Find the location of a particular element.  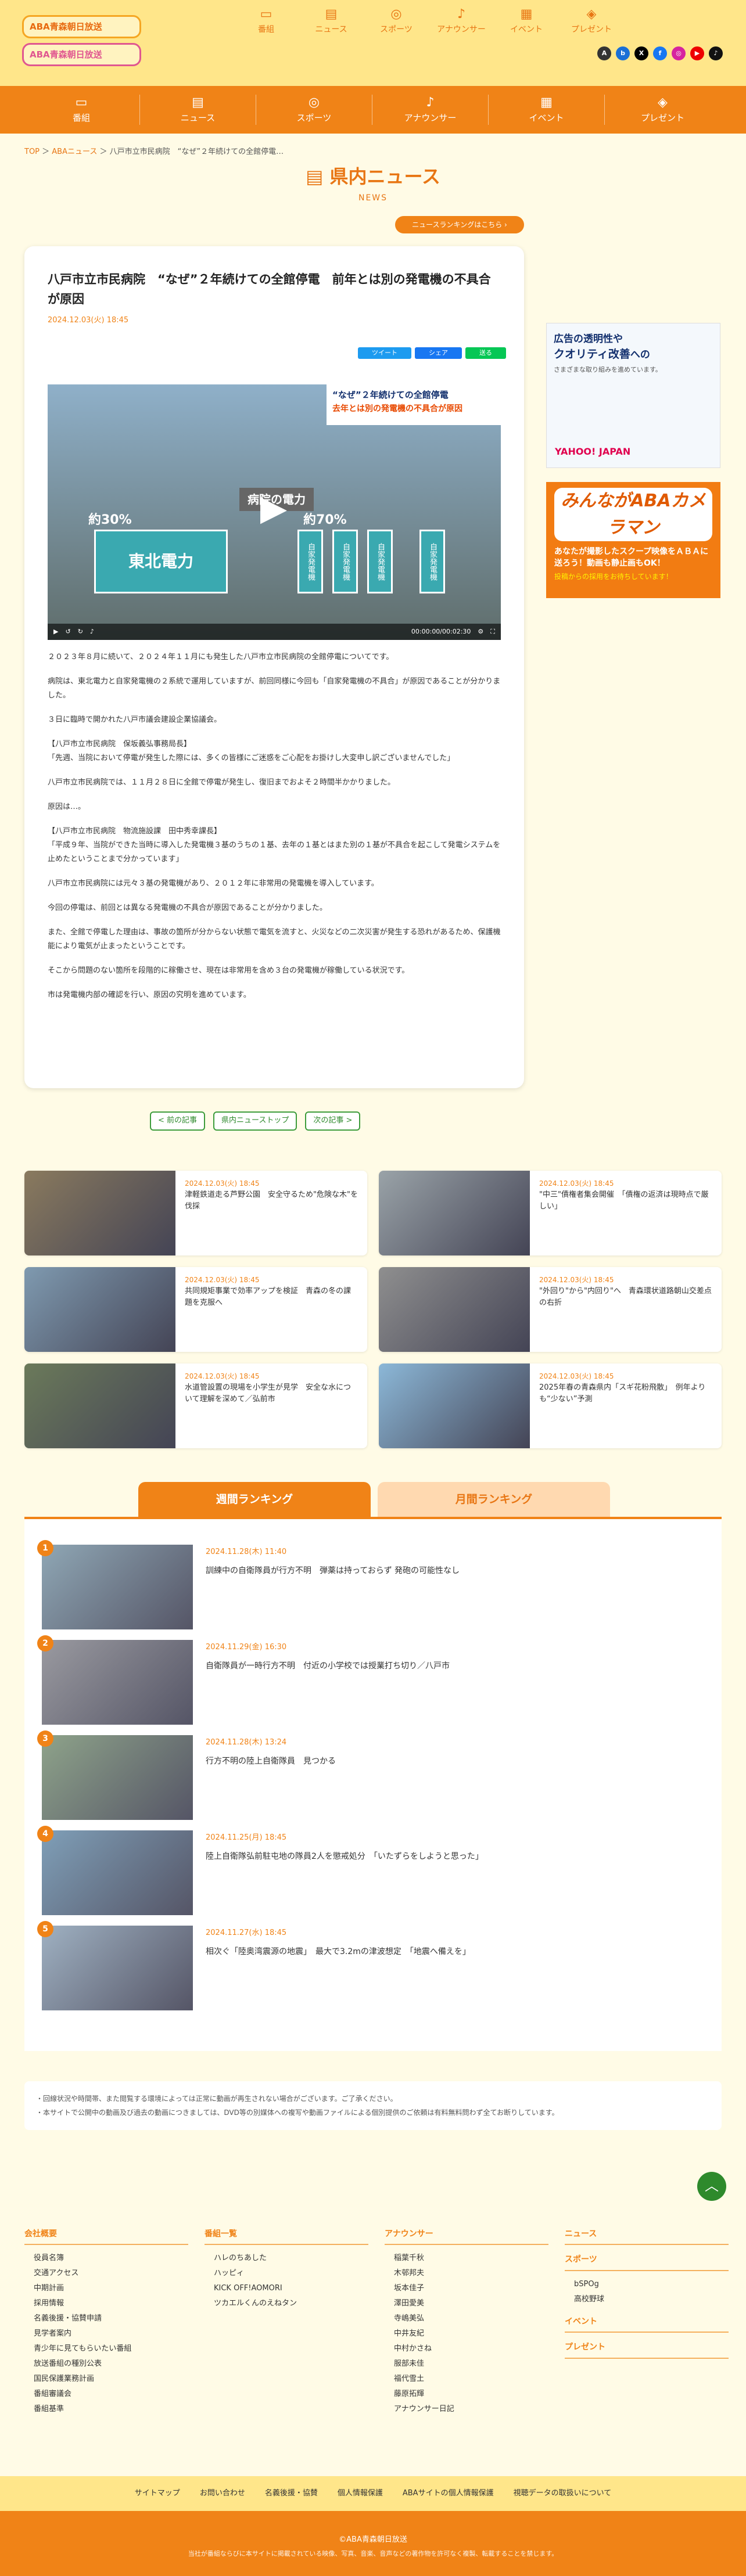

footer-link: 青少年に見てもらいたい番組 is located at coordinates (114, 2348).